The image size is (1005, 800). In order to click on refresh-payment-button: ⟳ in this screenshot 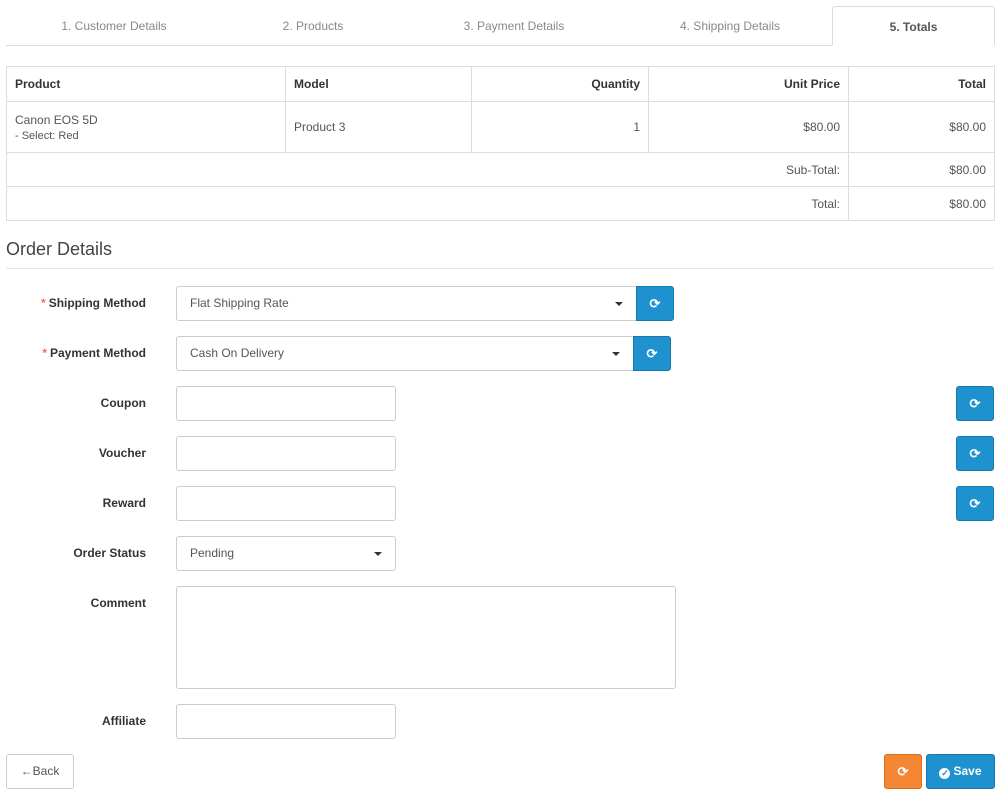, I will do `click(652, 353)`.